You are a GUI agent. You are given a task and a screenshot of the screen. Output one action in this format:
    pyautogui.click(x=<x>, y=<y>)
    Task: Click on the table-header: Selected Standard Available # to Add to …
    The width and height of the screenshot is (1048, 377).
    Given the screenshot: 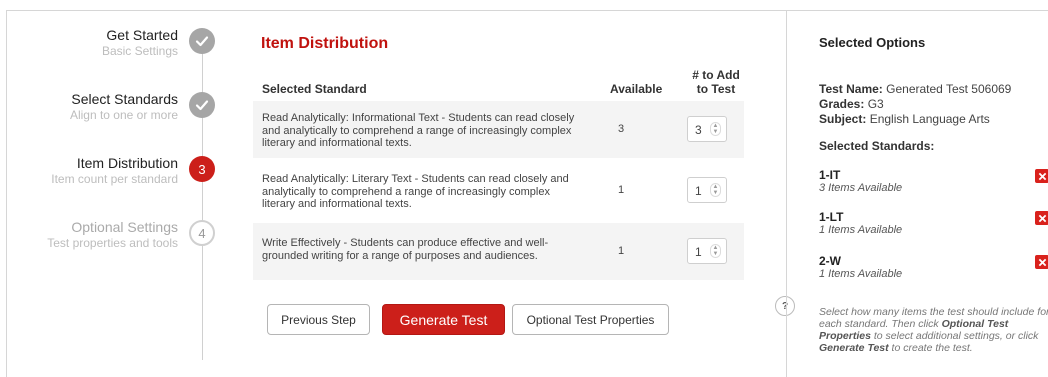 What is the action you would take?
    pyautogui.click(x=503, y=83)
    